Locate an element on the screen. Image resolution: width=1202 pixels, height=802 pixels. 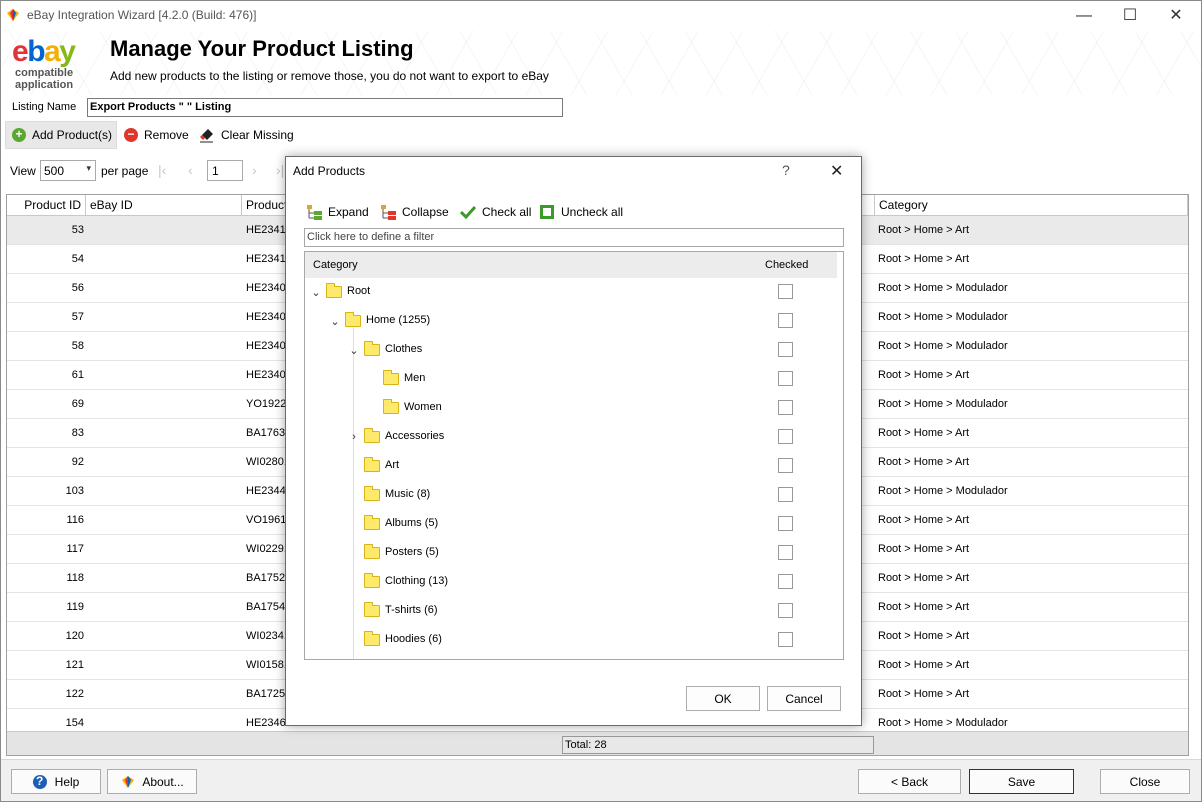
tree-node: Art is located at coordinates (571, 466).